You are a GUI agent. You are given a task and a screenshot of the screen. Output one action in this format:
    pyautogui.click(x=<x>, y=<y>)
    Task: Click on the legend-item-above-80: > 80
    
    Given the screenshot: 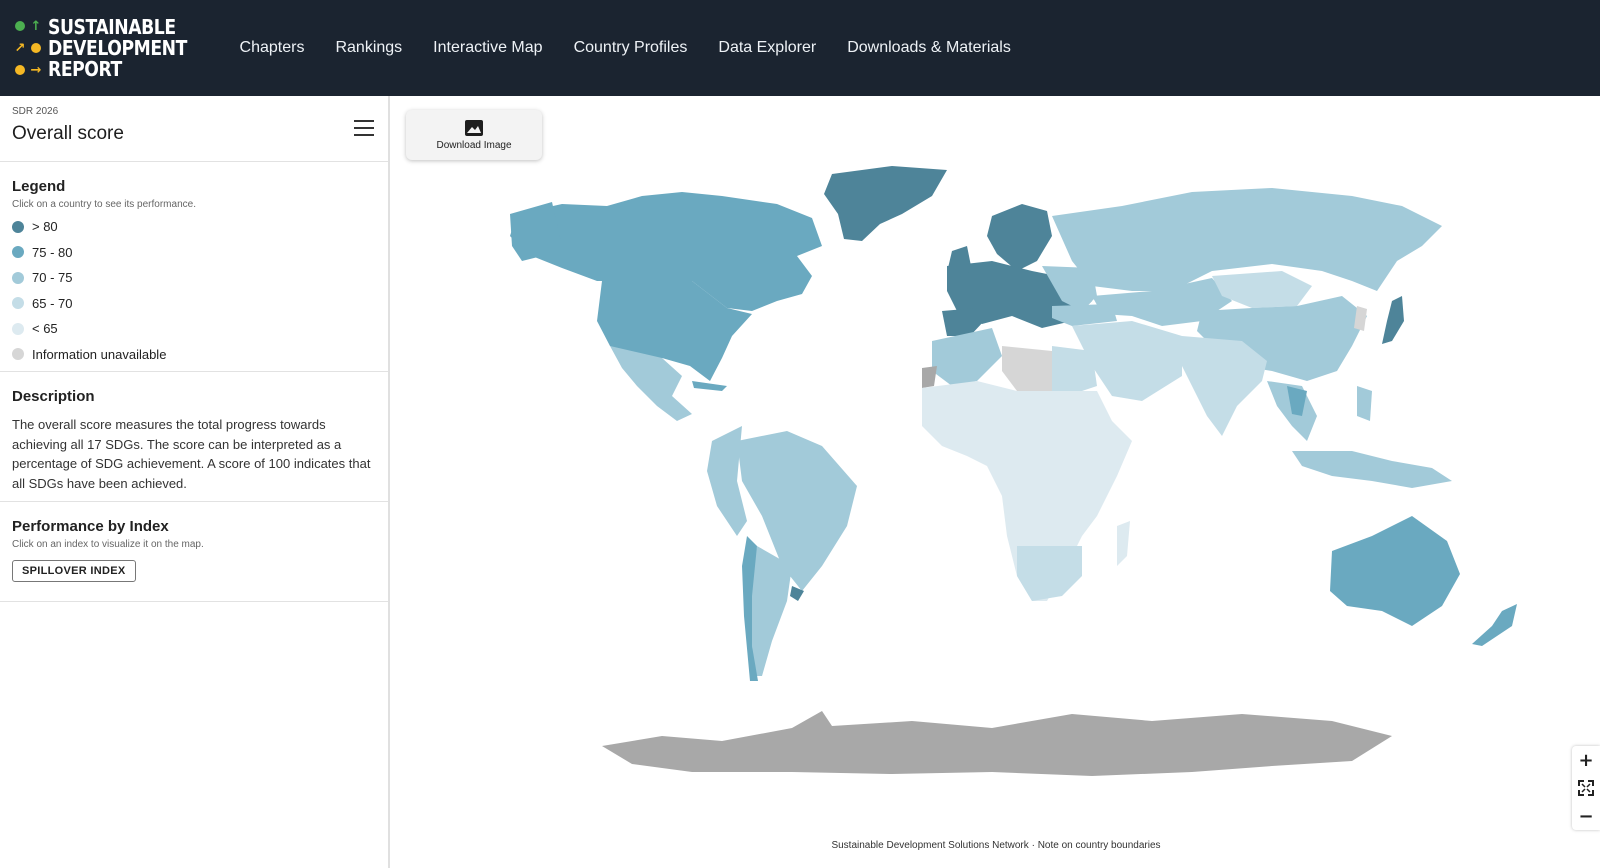 What is the action you would take?
    pyautogui.click(x=194, y=227)
    